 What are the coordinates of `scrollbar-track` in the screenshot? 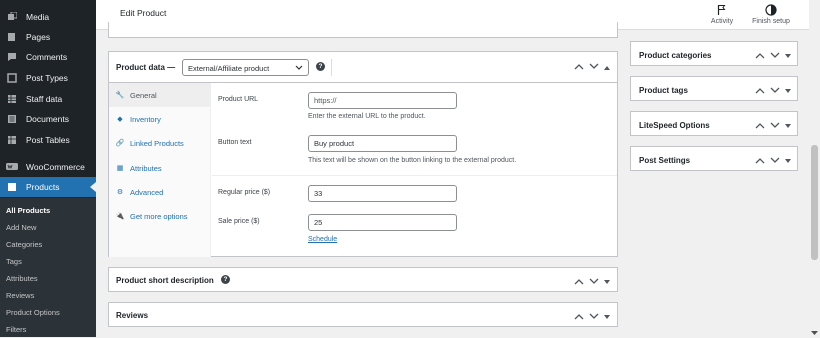 It's located at (814, 168).